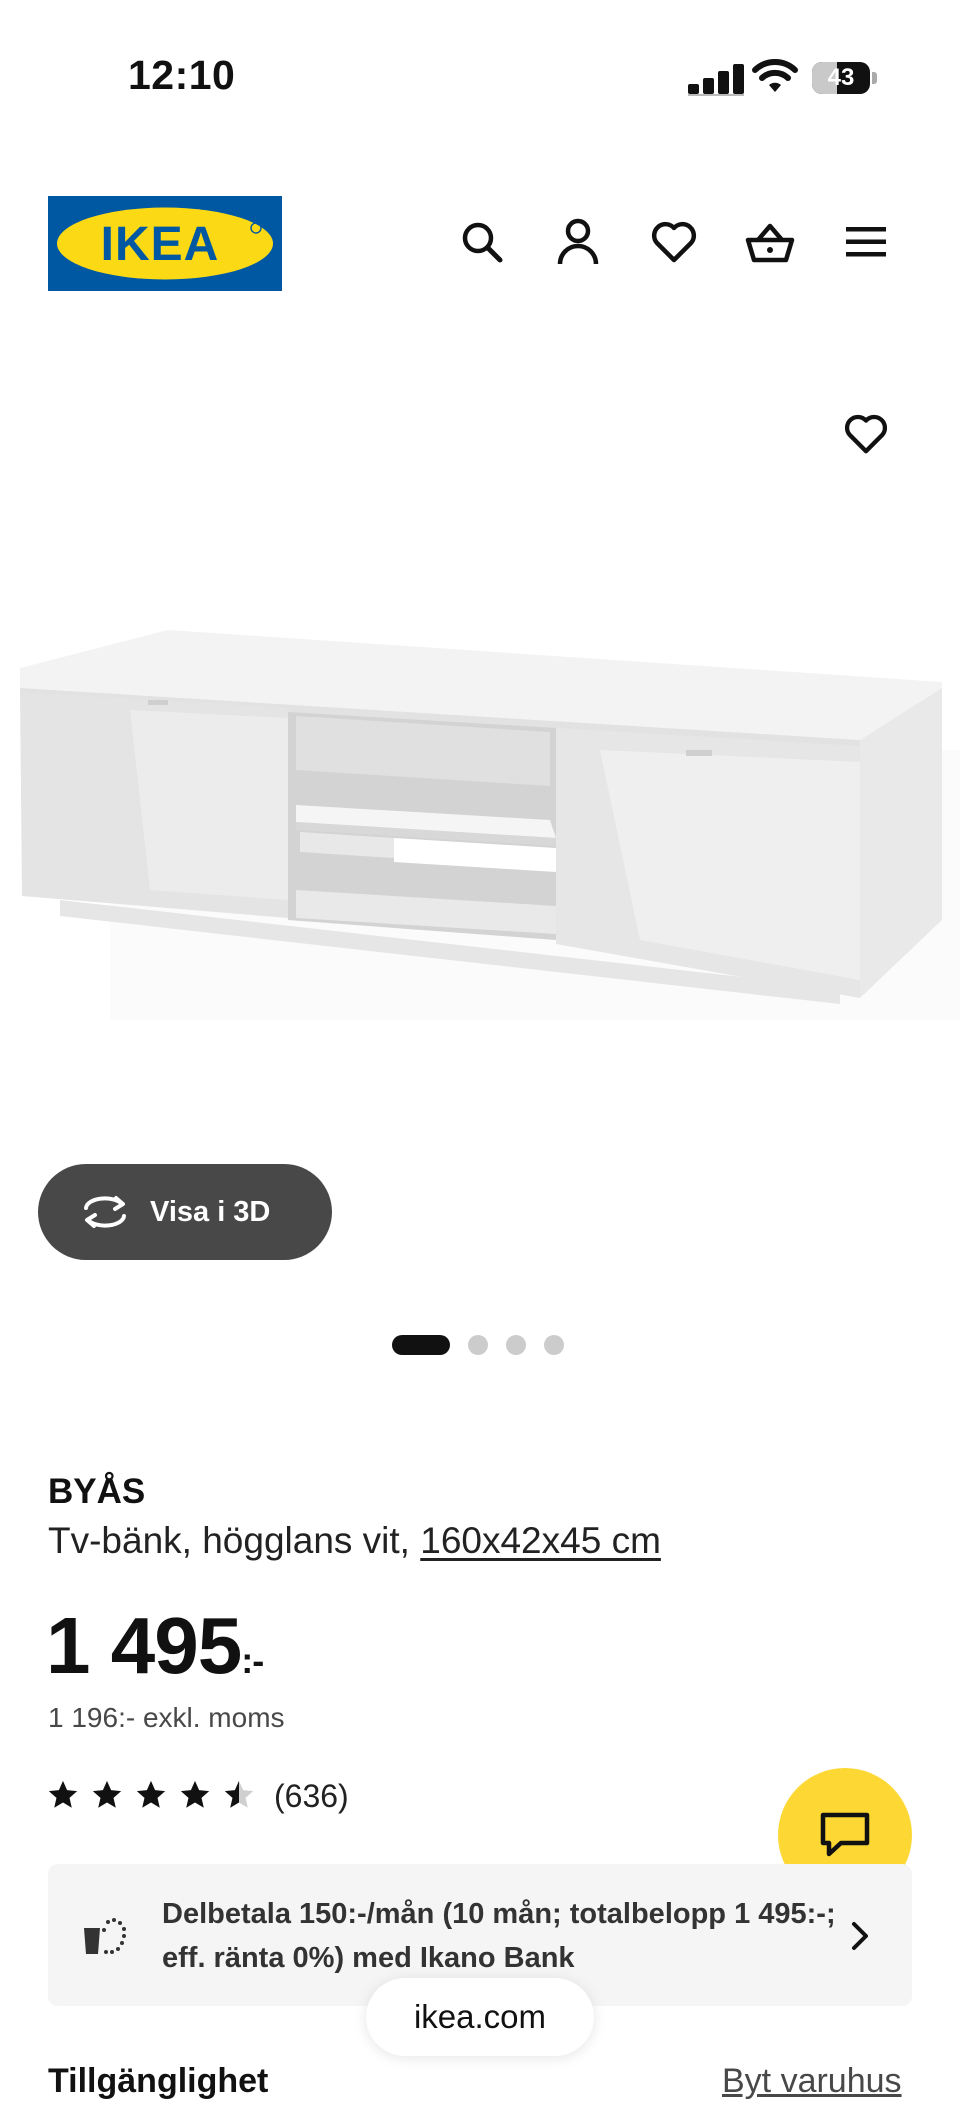 Image resolution: width=960 pixels, height=2101 pixels. I want to click on browser-url: ikea.com, so click(480, 2016).